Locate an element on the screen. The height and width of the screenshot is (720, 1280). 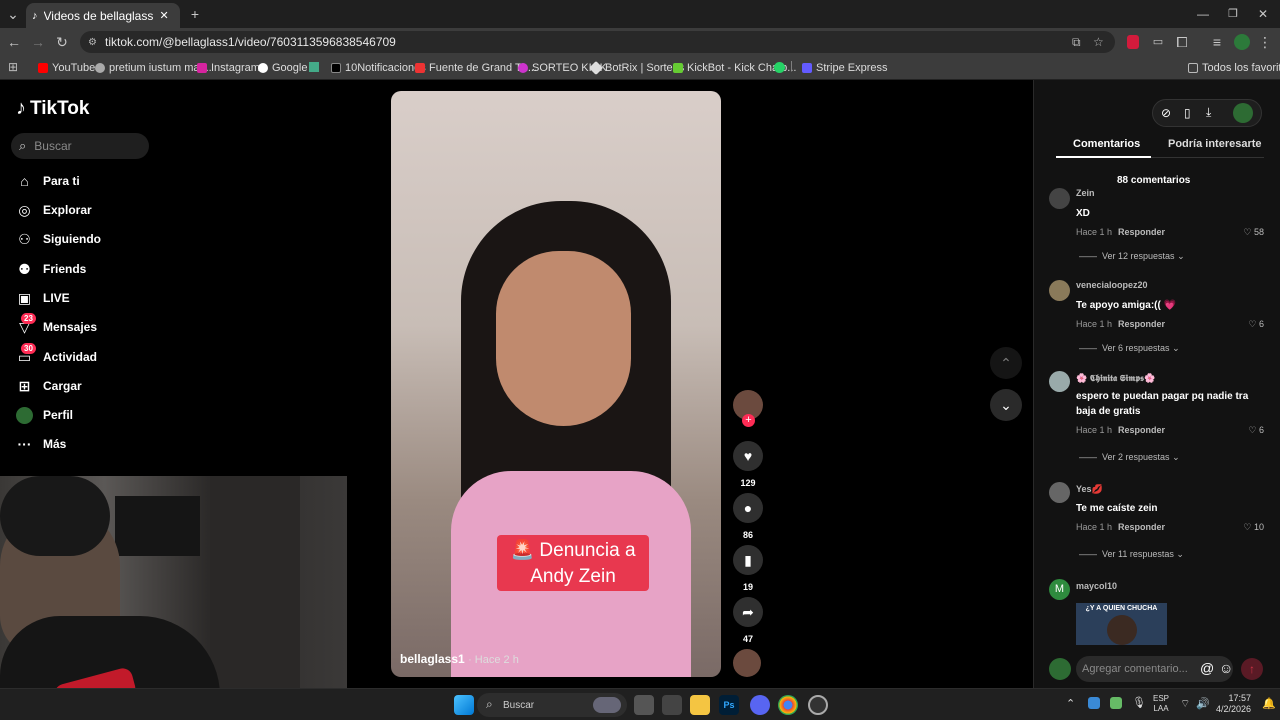
extension-icon: ▭ is located at coordinates (1158, 42).